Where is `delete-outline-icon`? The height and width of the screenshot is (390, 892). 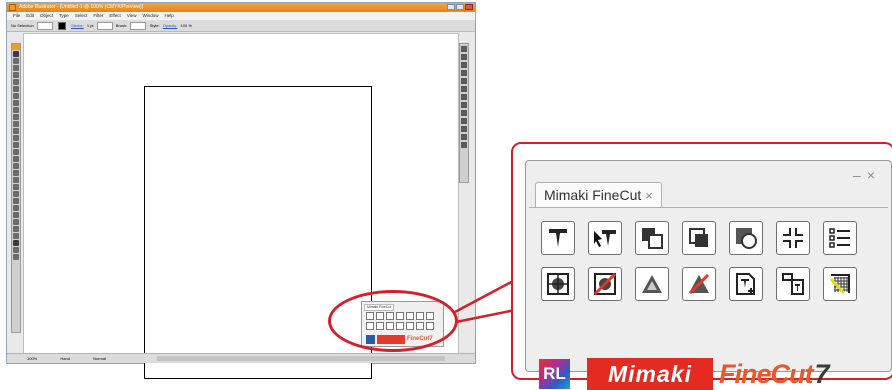
delete-outline-icon is located at coordinates (699, 284).